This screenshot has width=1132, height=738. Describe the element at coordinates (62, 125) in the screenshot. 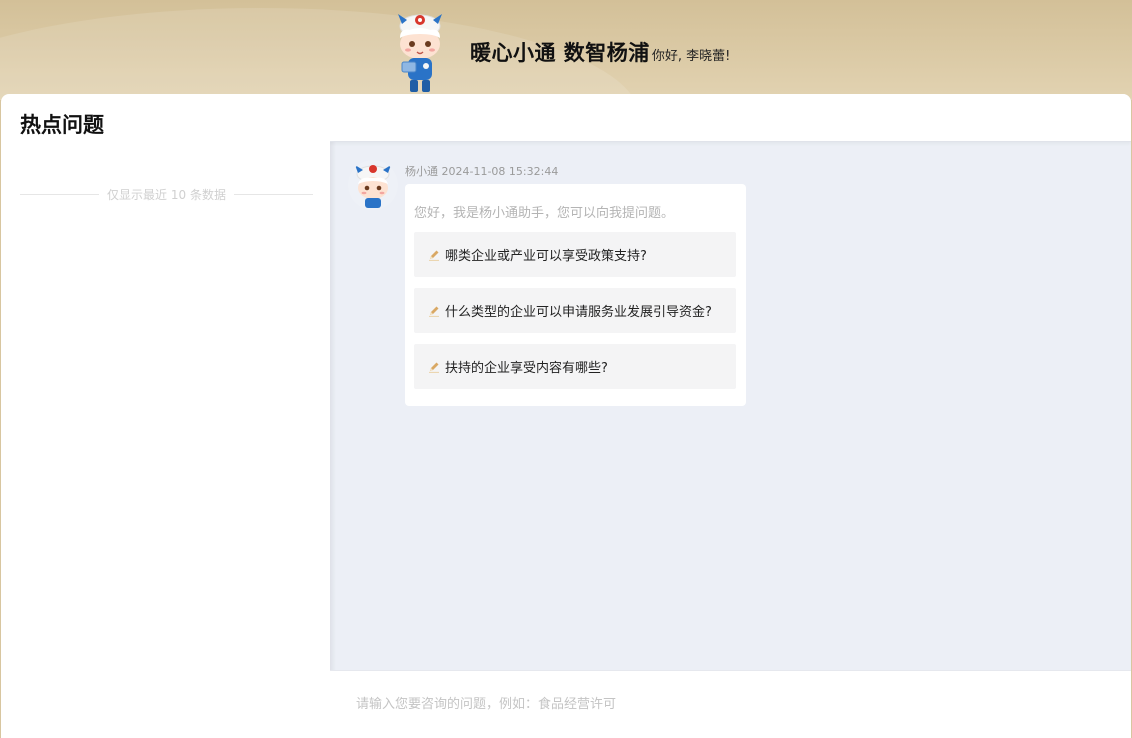

I see `sidebar-title: 热点问题` at that location.